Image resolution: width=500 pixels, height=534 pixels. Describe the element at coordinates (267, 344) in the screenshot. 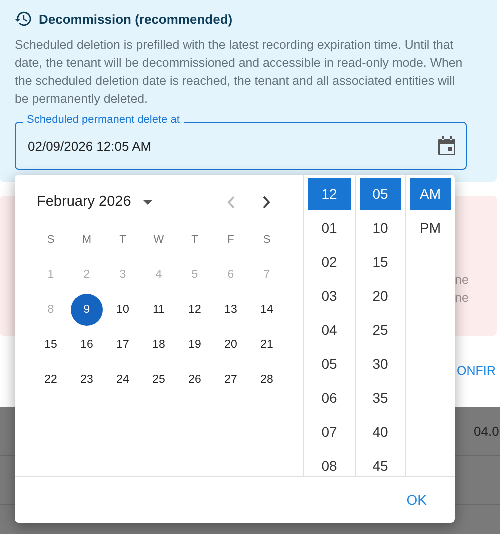

I see `day-button: 21` at that location.